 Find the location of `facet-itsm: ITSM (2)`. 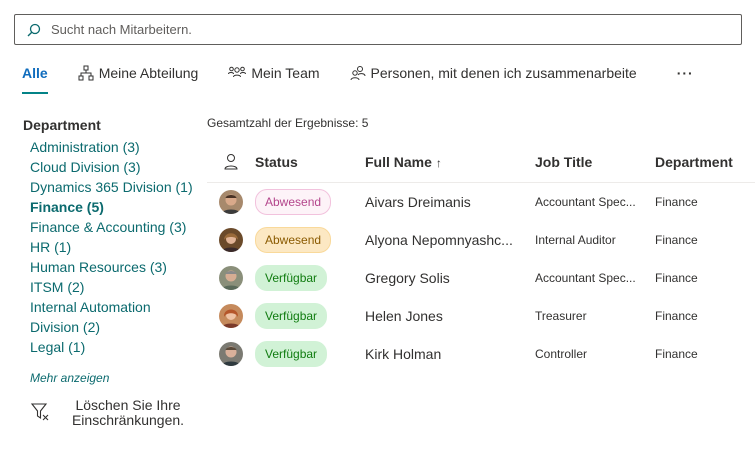

facet-itsm: ITSM (2) is located at coordinates (113, 287).